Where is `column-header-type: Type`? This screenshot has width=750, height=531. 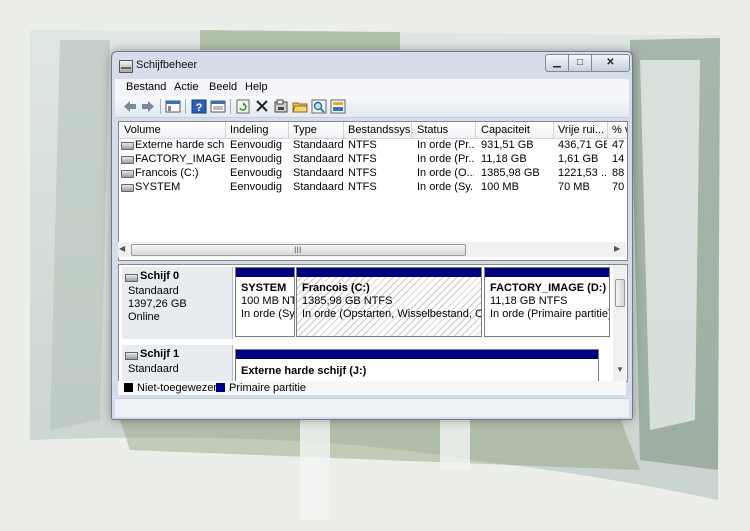
column-header-type: Type is located at coordinates (318, 130).